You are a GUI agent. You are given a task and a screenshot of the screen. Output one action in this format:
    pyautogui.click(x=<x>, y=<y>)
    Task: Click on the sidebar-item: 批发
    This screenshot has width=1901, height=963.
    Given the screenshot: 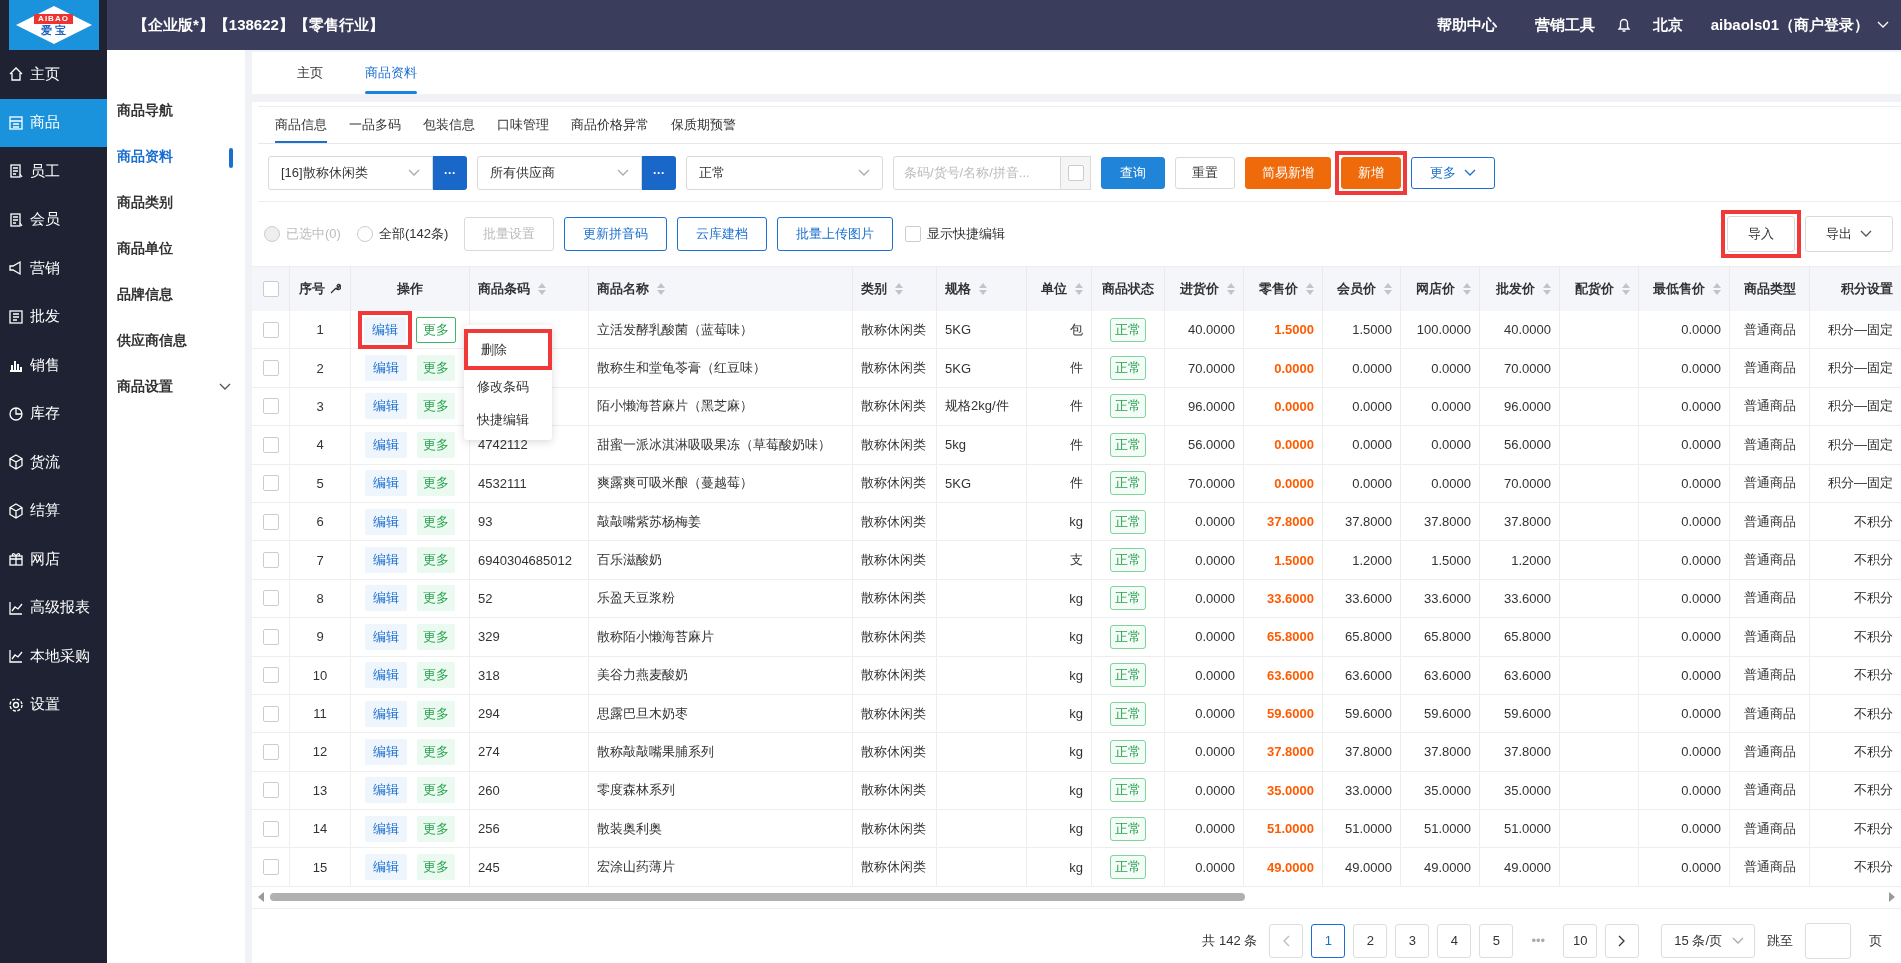 What is the action you would take?
    pyautogui.click(x=53, y=316)
    